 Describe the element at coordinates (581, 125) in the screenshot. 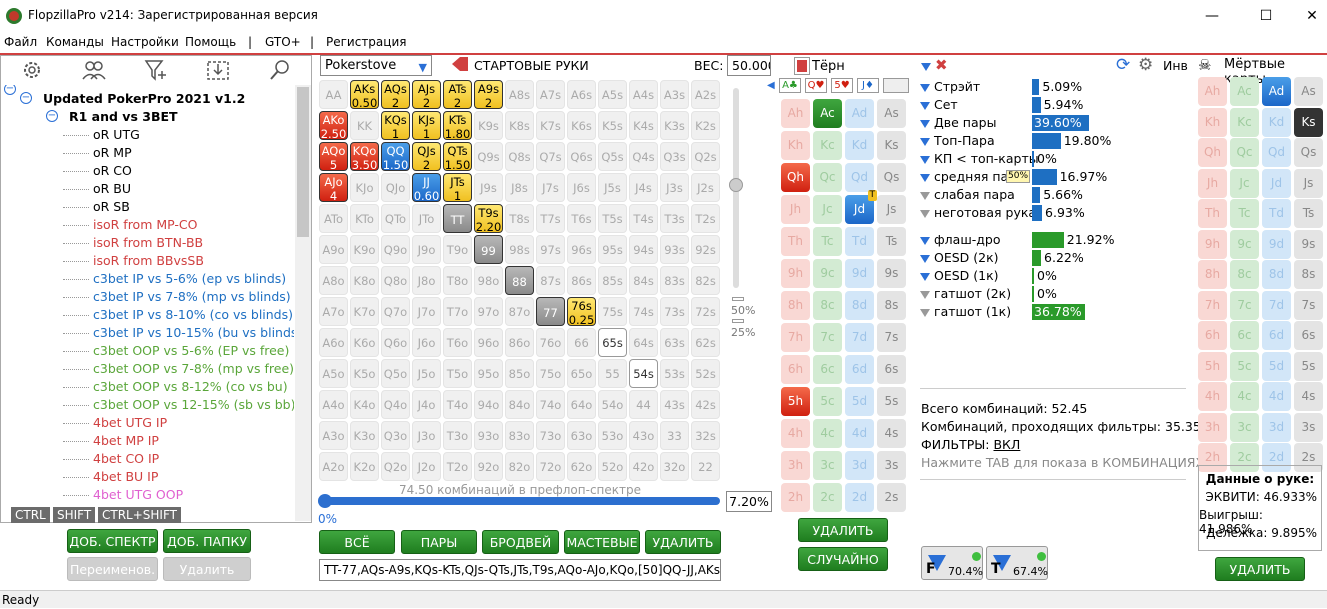

I see `hand-cell-K6s: K6s` at that location.